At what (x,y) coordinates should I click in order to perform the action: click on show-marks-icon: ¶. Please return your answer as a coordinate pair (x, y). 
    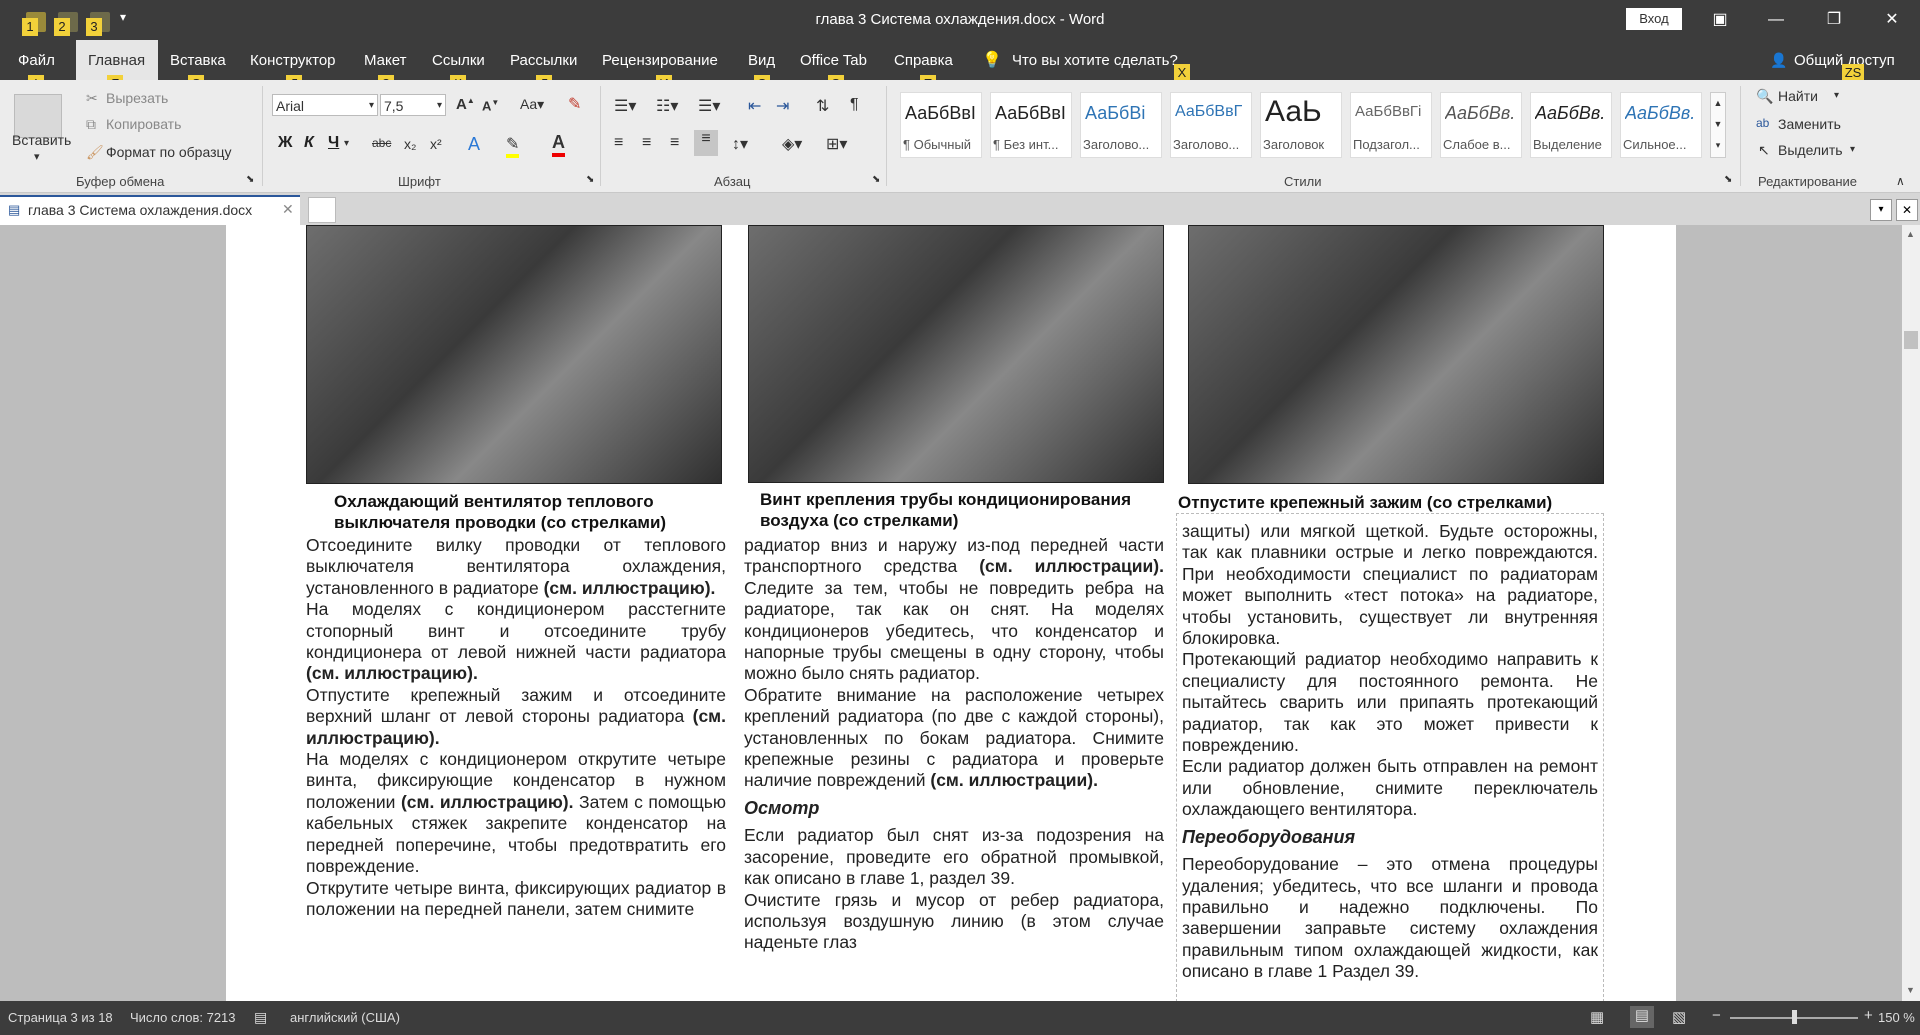
    Looking at the image, I should click on (854, 105).